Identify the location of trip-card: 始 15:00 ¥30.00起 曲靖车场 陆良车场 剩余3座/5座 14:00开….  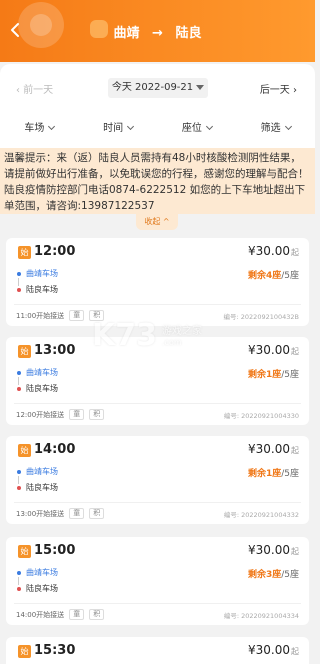
(157, 581).